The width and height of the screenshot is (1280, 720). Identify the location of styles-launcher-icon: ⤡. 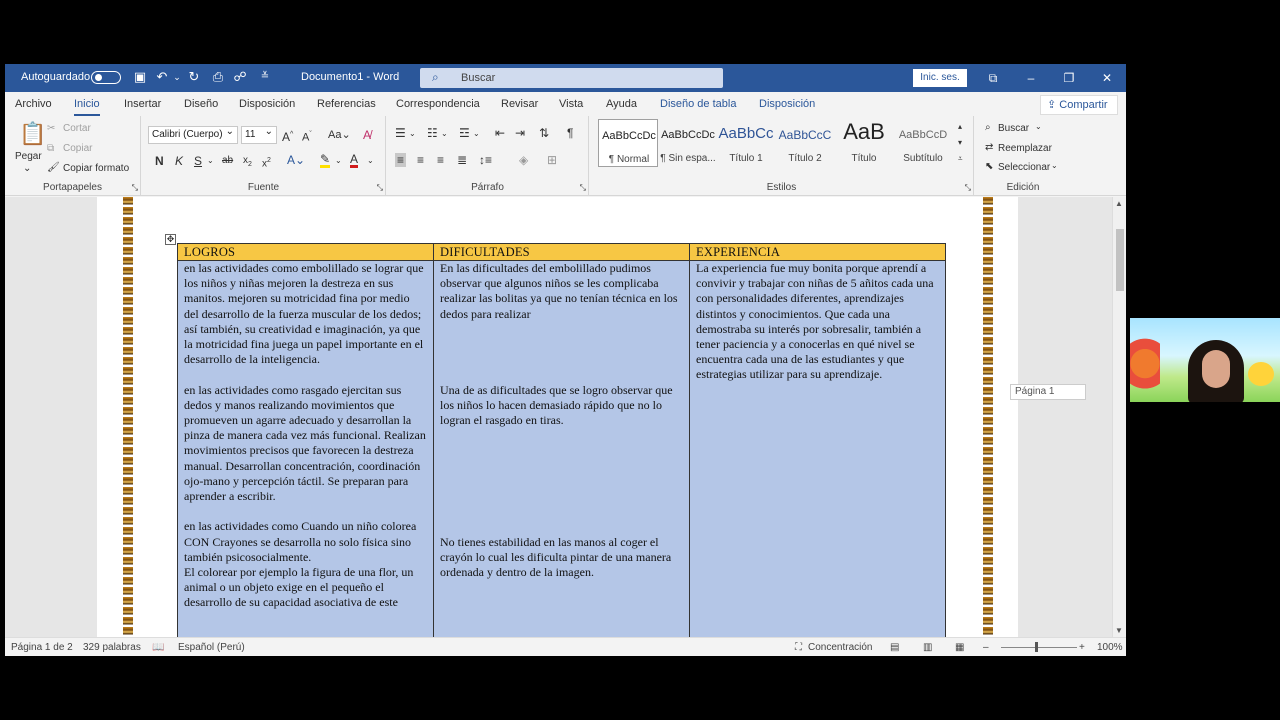
(968, 188).